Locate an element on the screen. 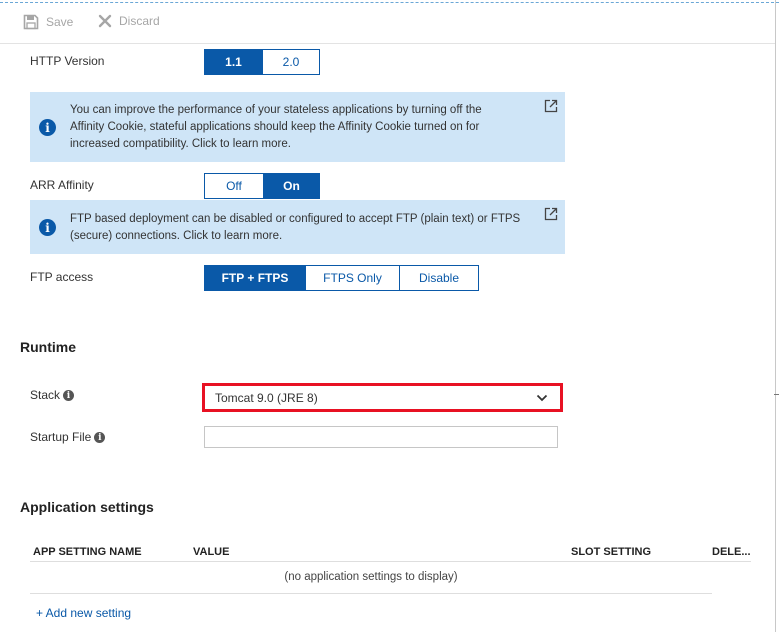  save-button: Save is located at coordinates (48, 22).